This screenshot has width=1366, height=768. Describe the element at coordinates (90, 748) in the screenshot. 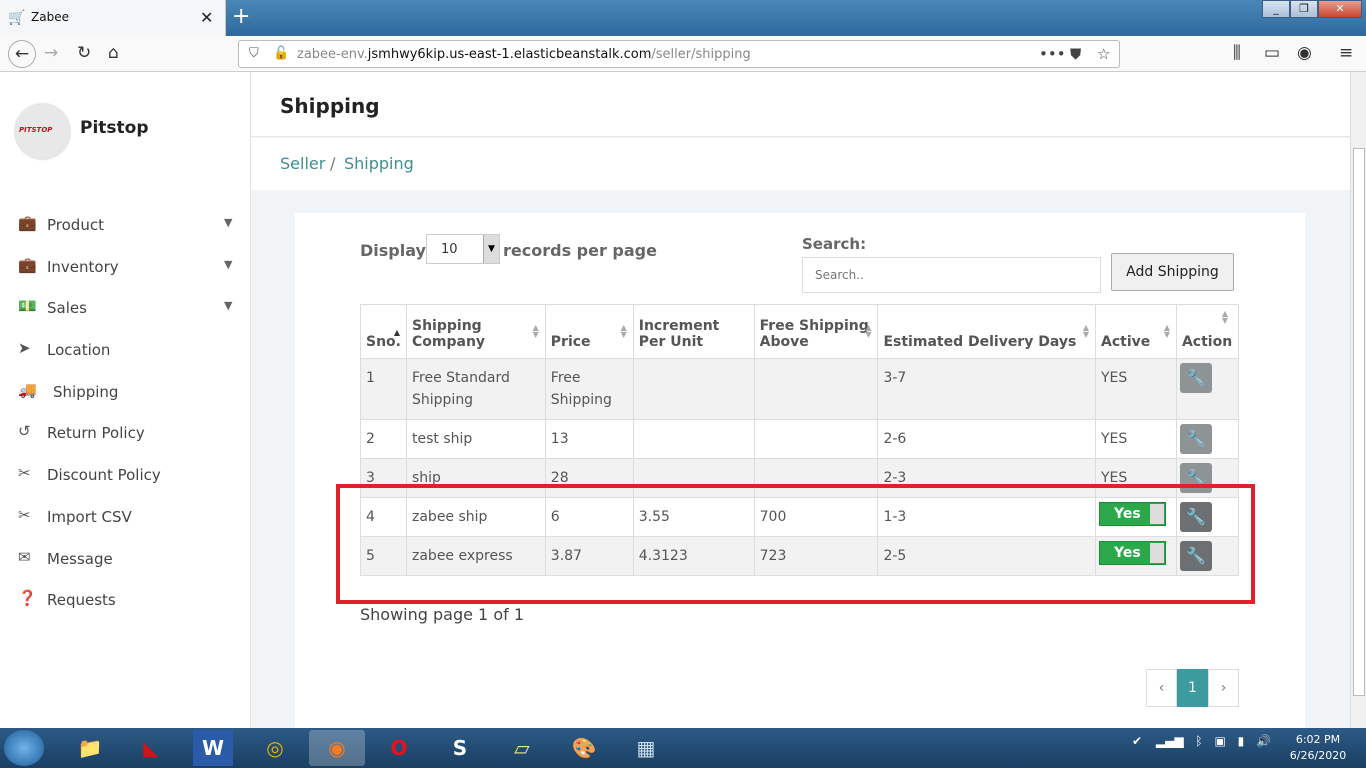

I see `file-explorer-icon: 📁` at that location.